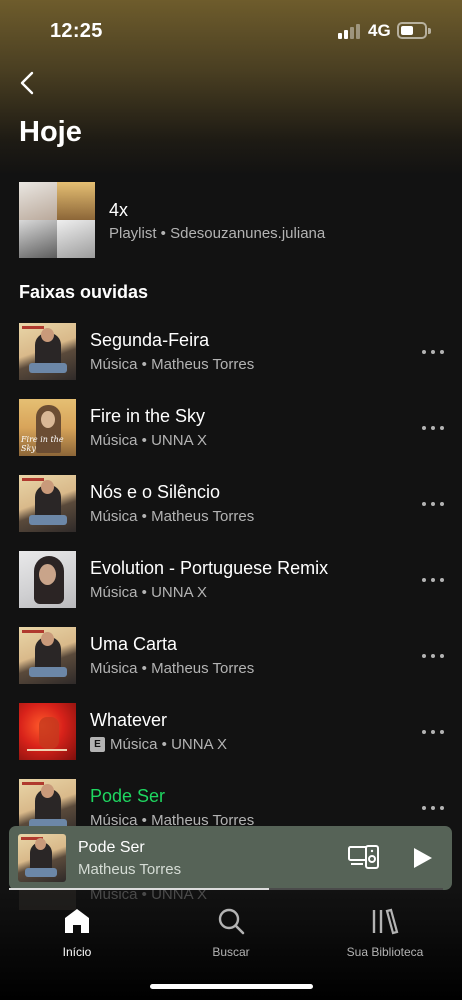 Image resolution: width=462 pixels, height=1000 pixels. I want to click on nav-label: Sua Biblioteca, so click(385, 952).